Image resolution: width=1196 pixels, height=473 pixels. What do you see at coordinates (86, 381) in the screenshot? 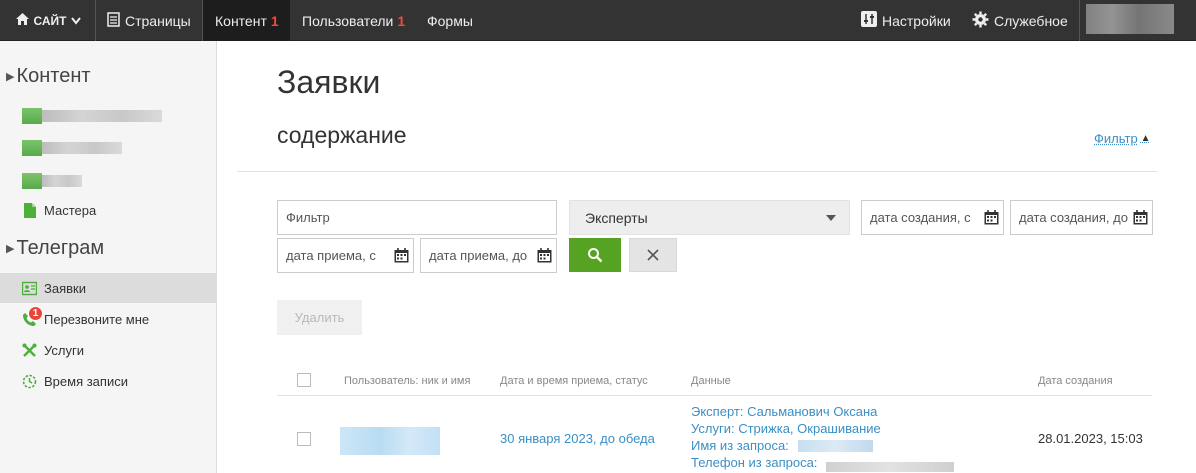
I see `sidebar-item-label: Время записи` at bounding box center [86, 381].